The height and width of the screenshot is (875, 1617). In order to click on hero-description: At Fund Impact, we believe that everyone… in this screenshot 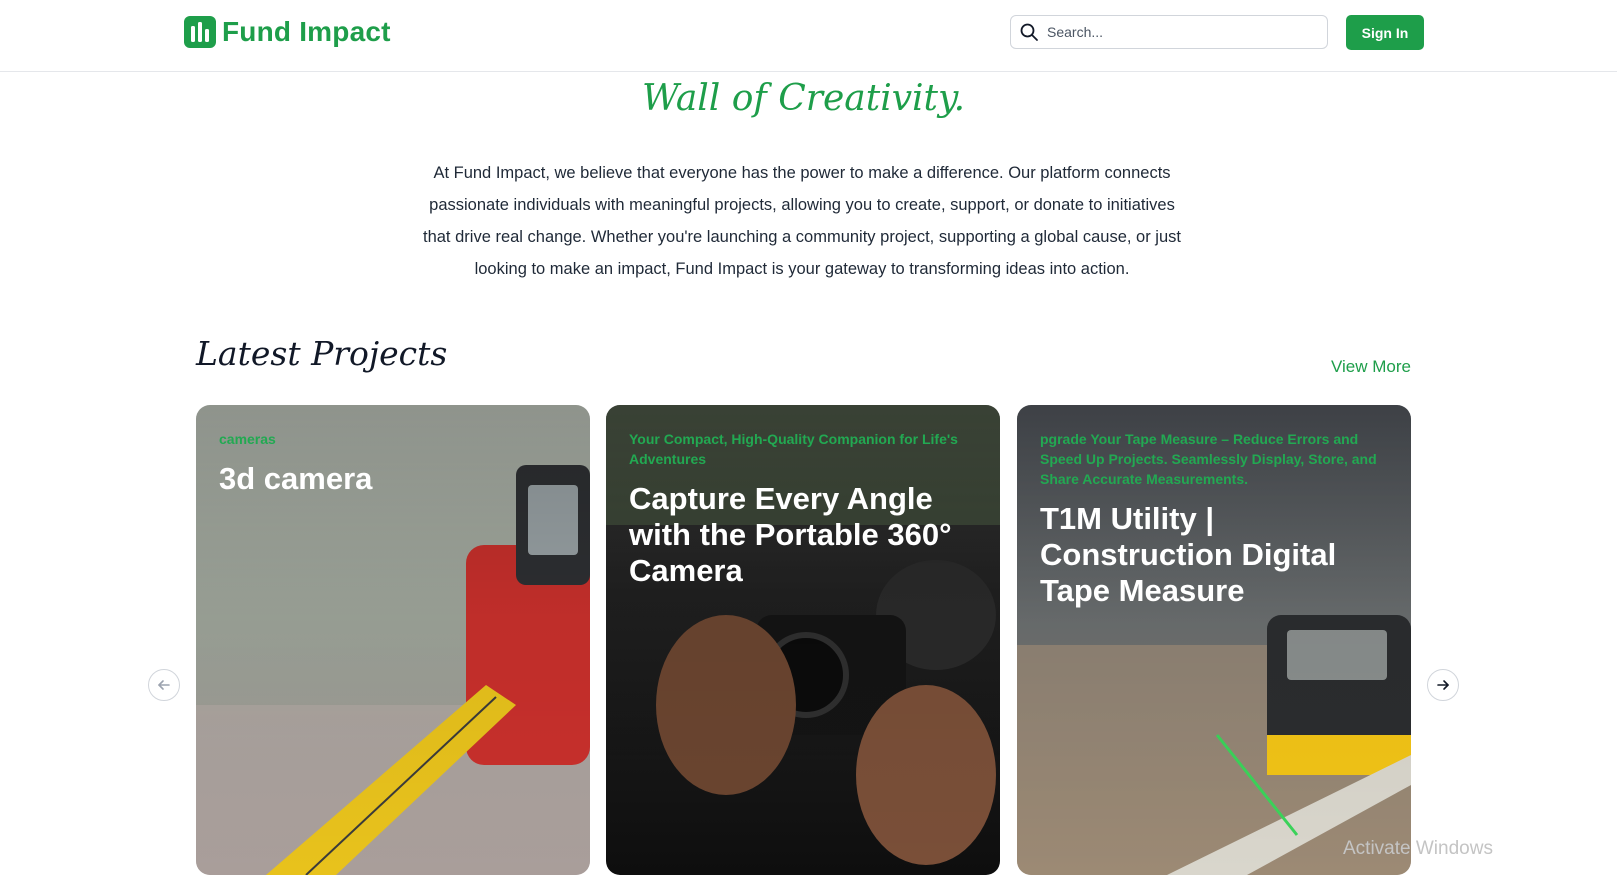, I will do `click(802, 221)`.